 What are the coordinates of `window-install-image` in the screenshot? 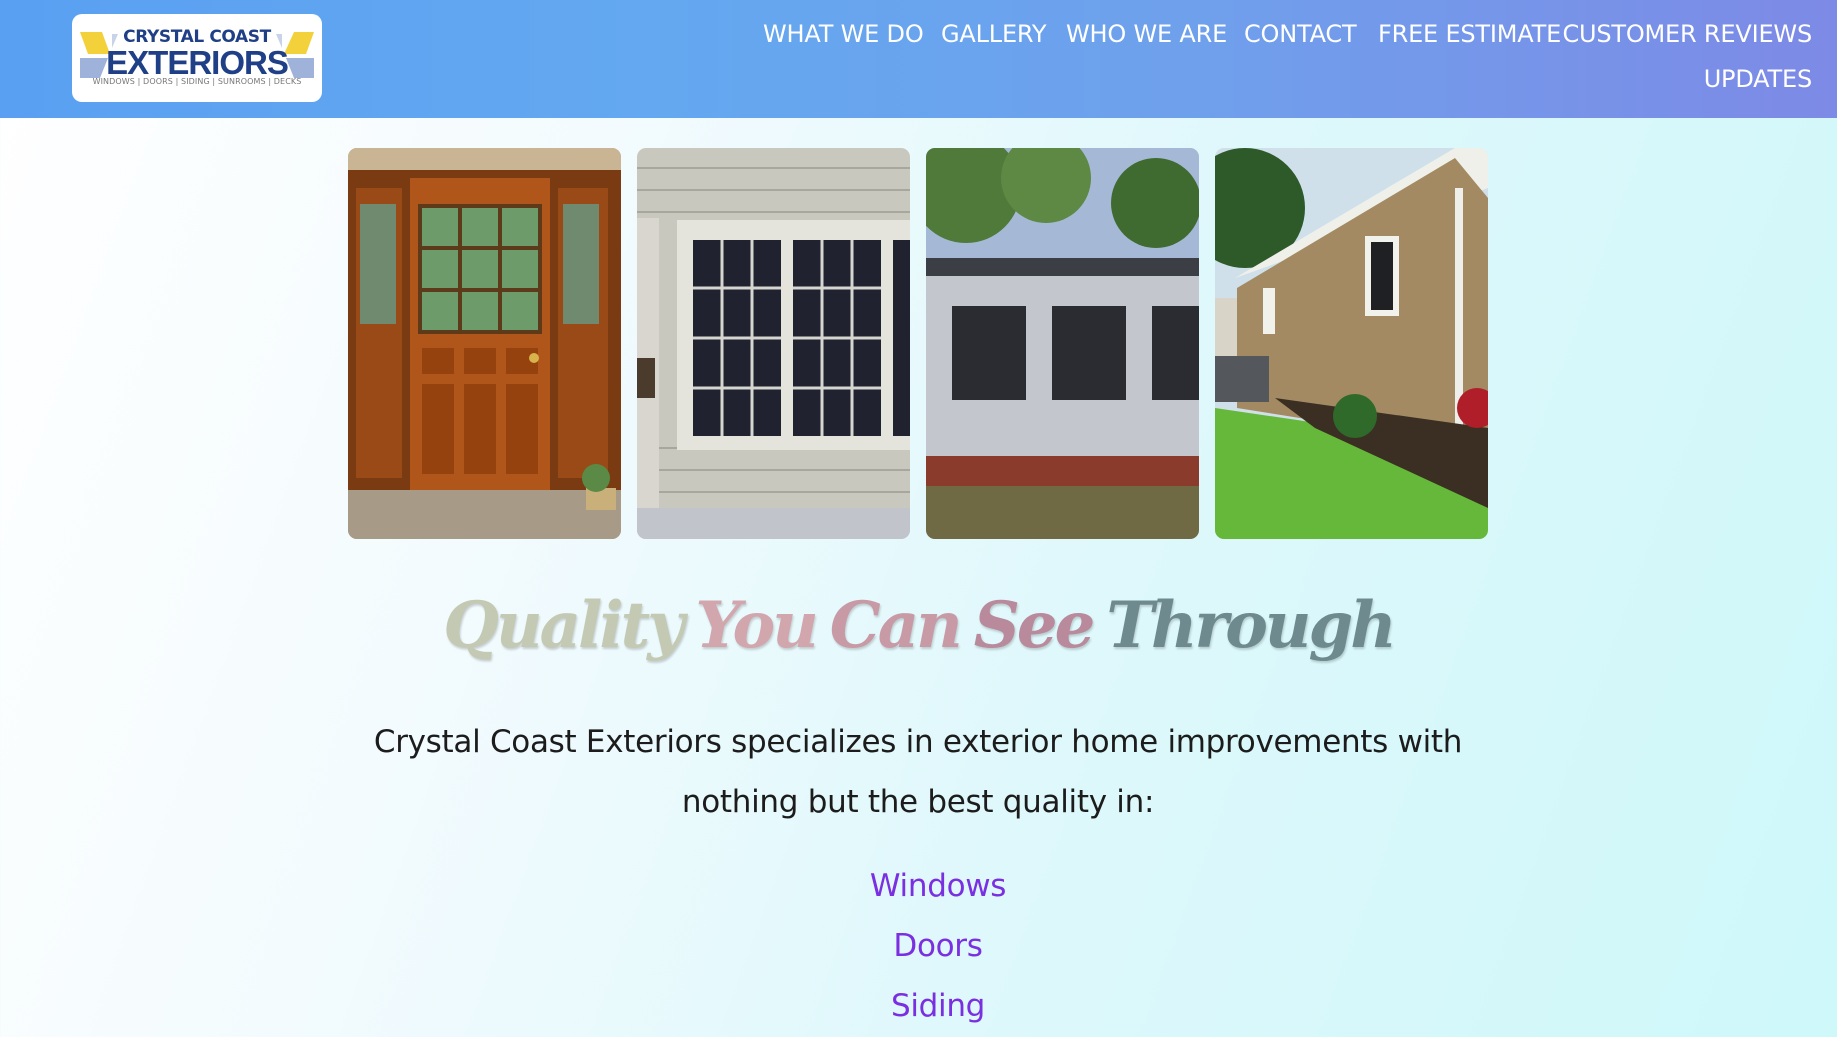 It's located at (773, 343).